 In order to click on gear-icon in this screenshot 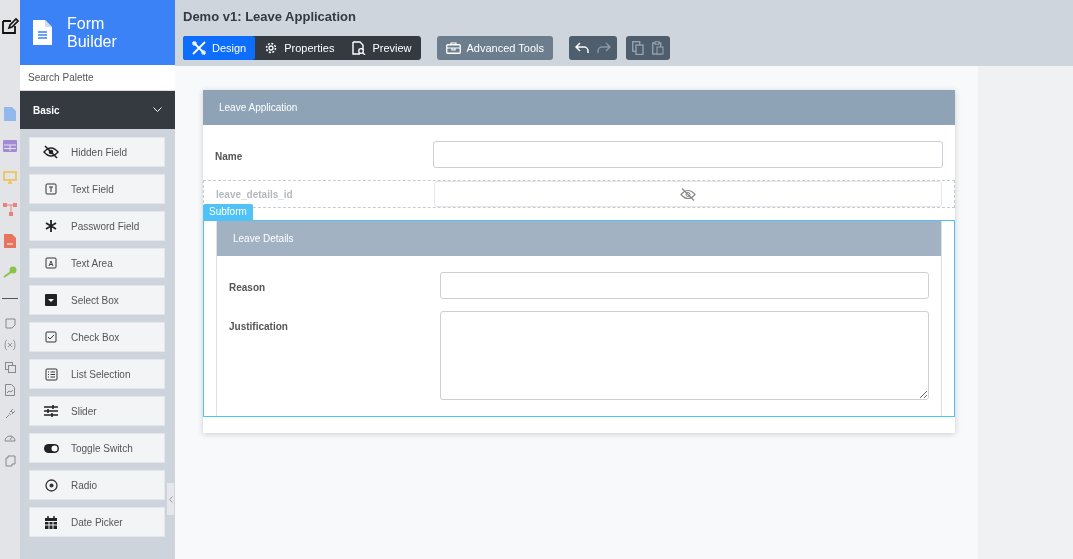, I will do `click(271, 48)`.